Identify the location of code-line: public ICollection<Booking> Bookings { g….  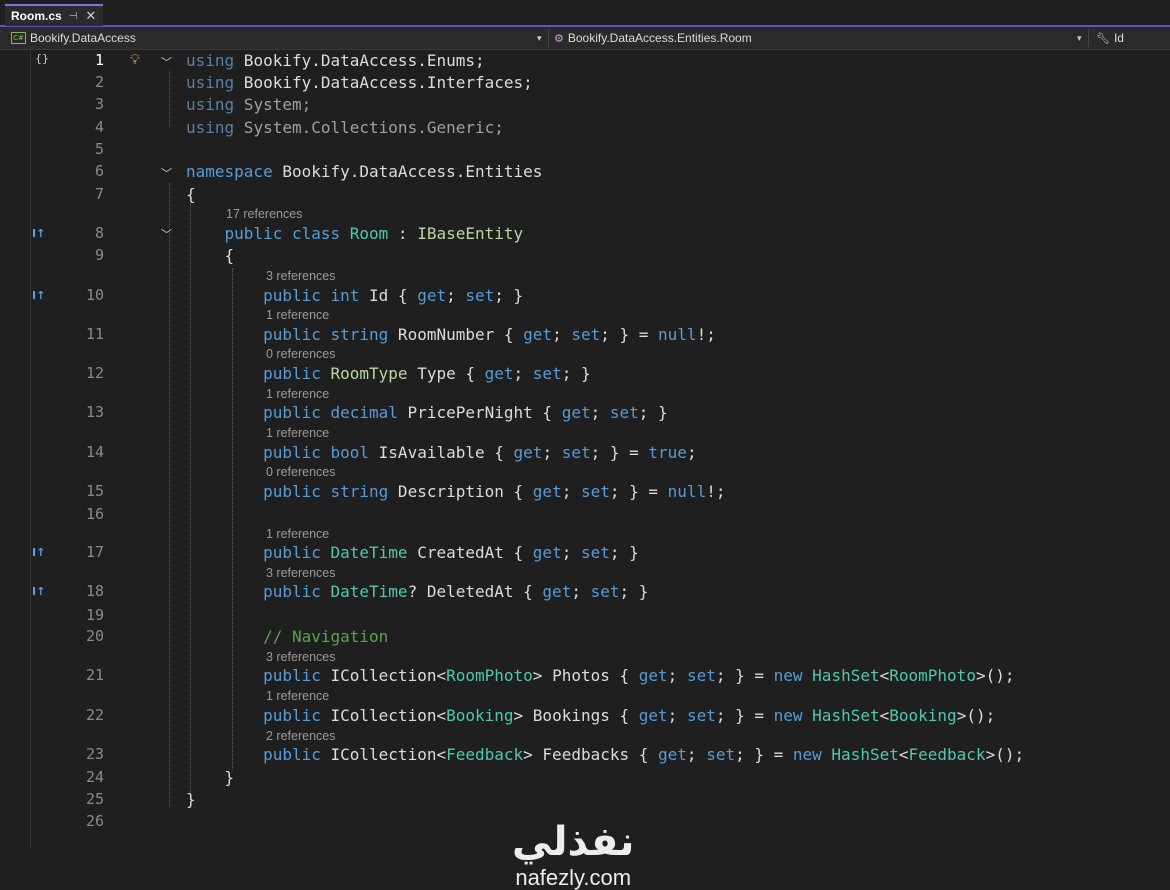
(590, 715).